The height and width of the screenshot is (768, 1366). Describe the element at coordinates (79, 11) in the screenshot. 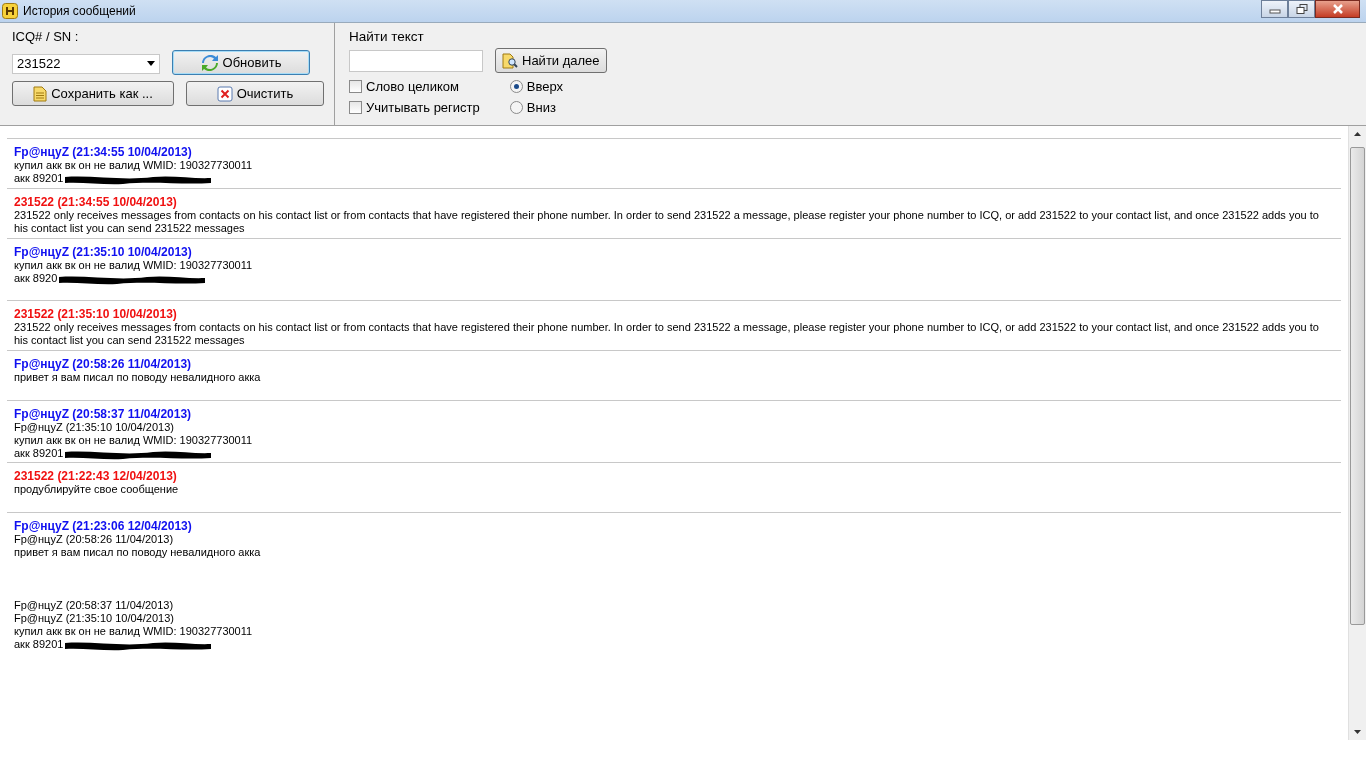

I see `window-title: История сообщений` at that location.